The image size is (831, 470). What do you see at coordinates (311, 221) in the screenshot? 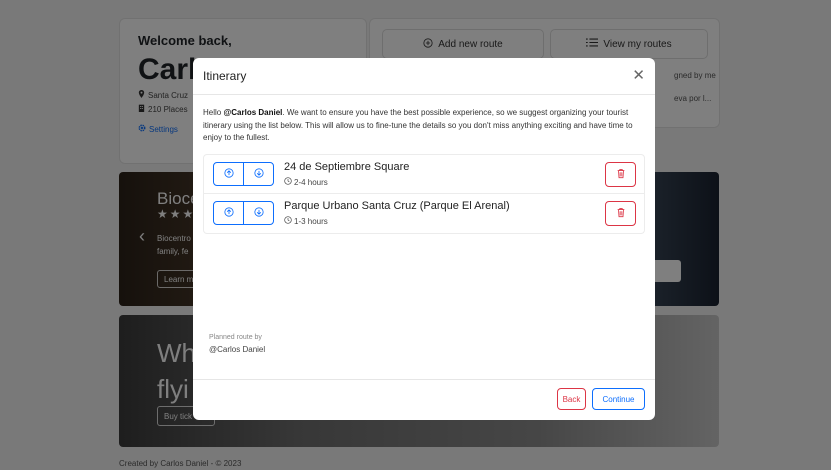
I see `duration-text: 1-3 hours` at bounding box center [311, 221].